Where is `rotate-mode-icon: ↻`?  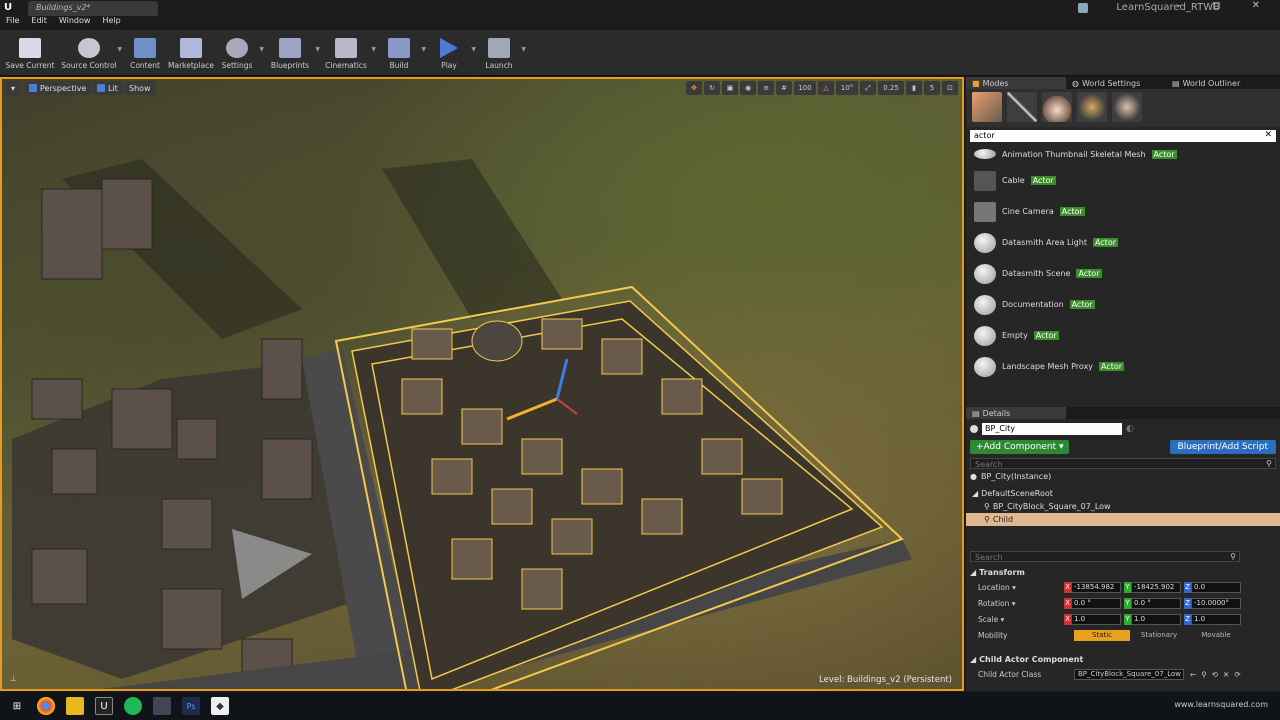
rotate-mode-icon: ↻ is located at coordinates (712, 88).